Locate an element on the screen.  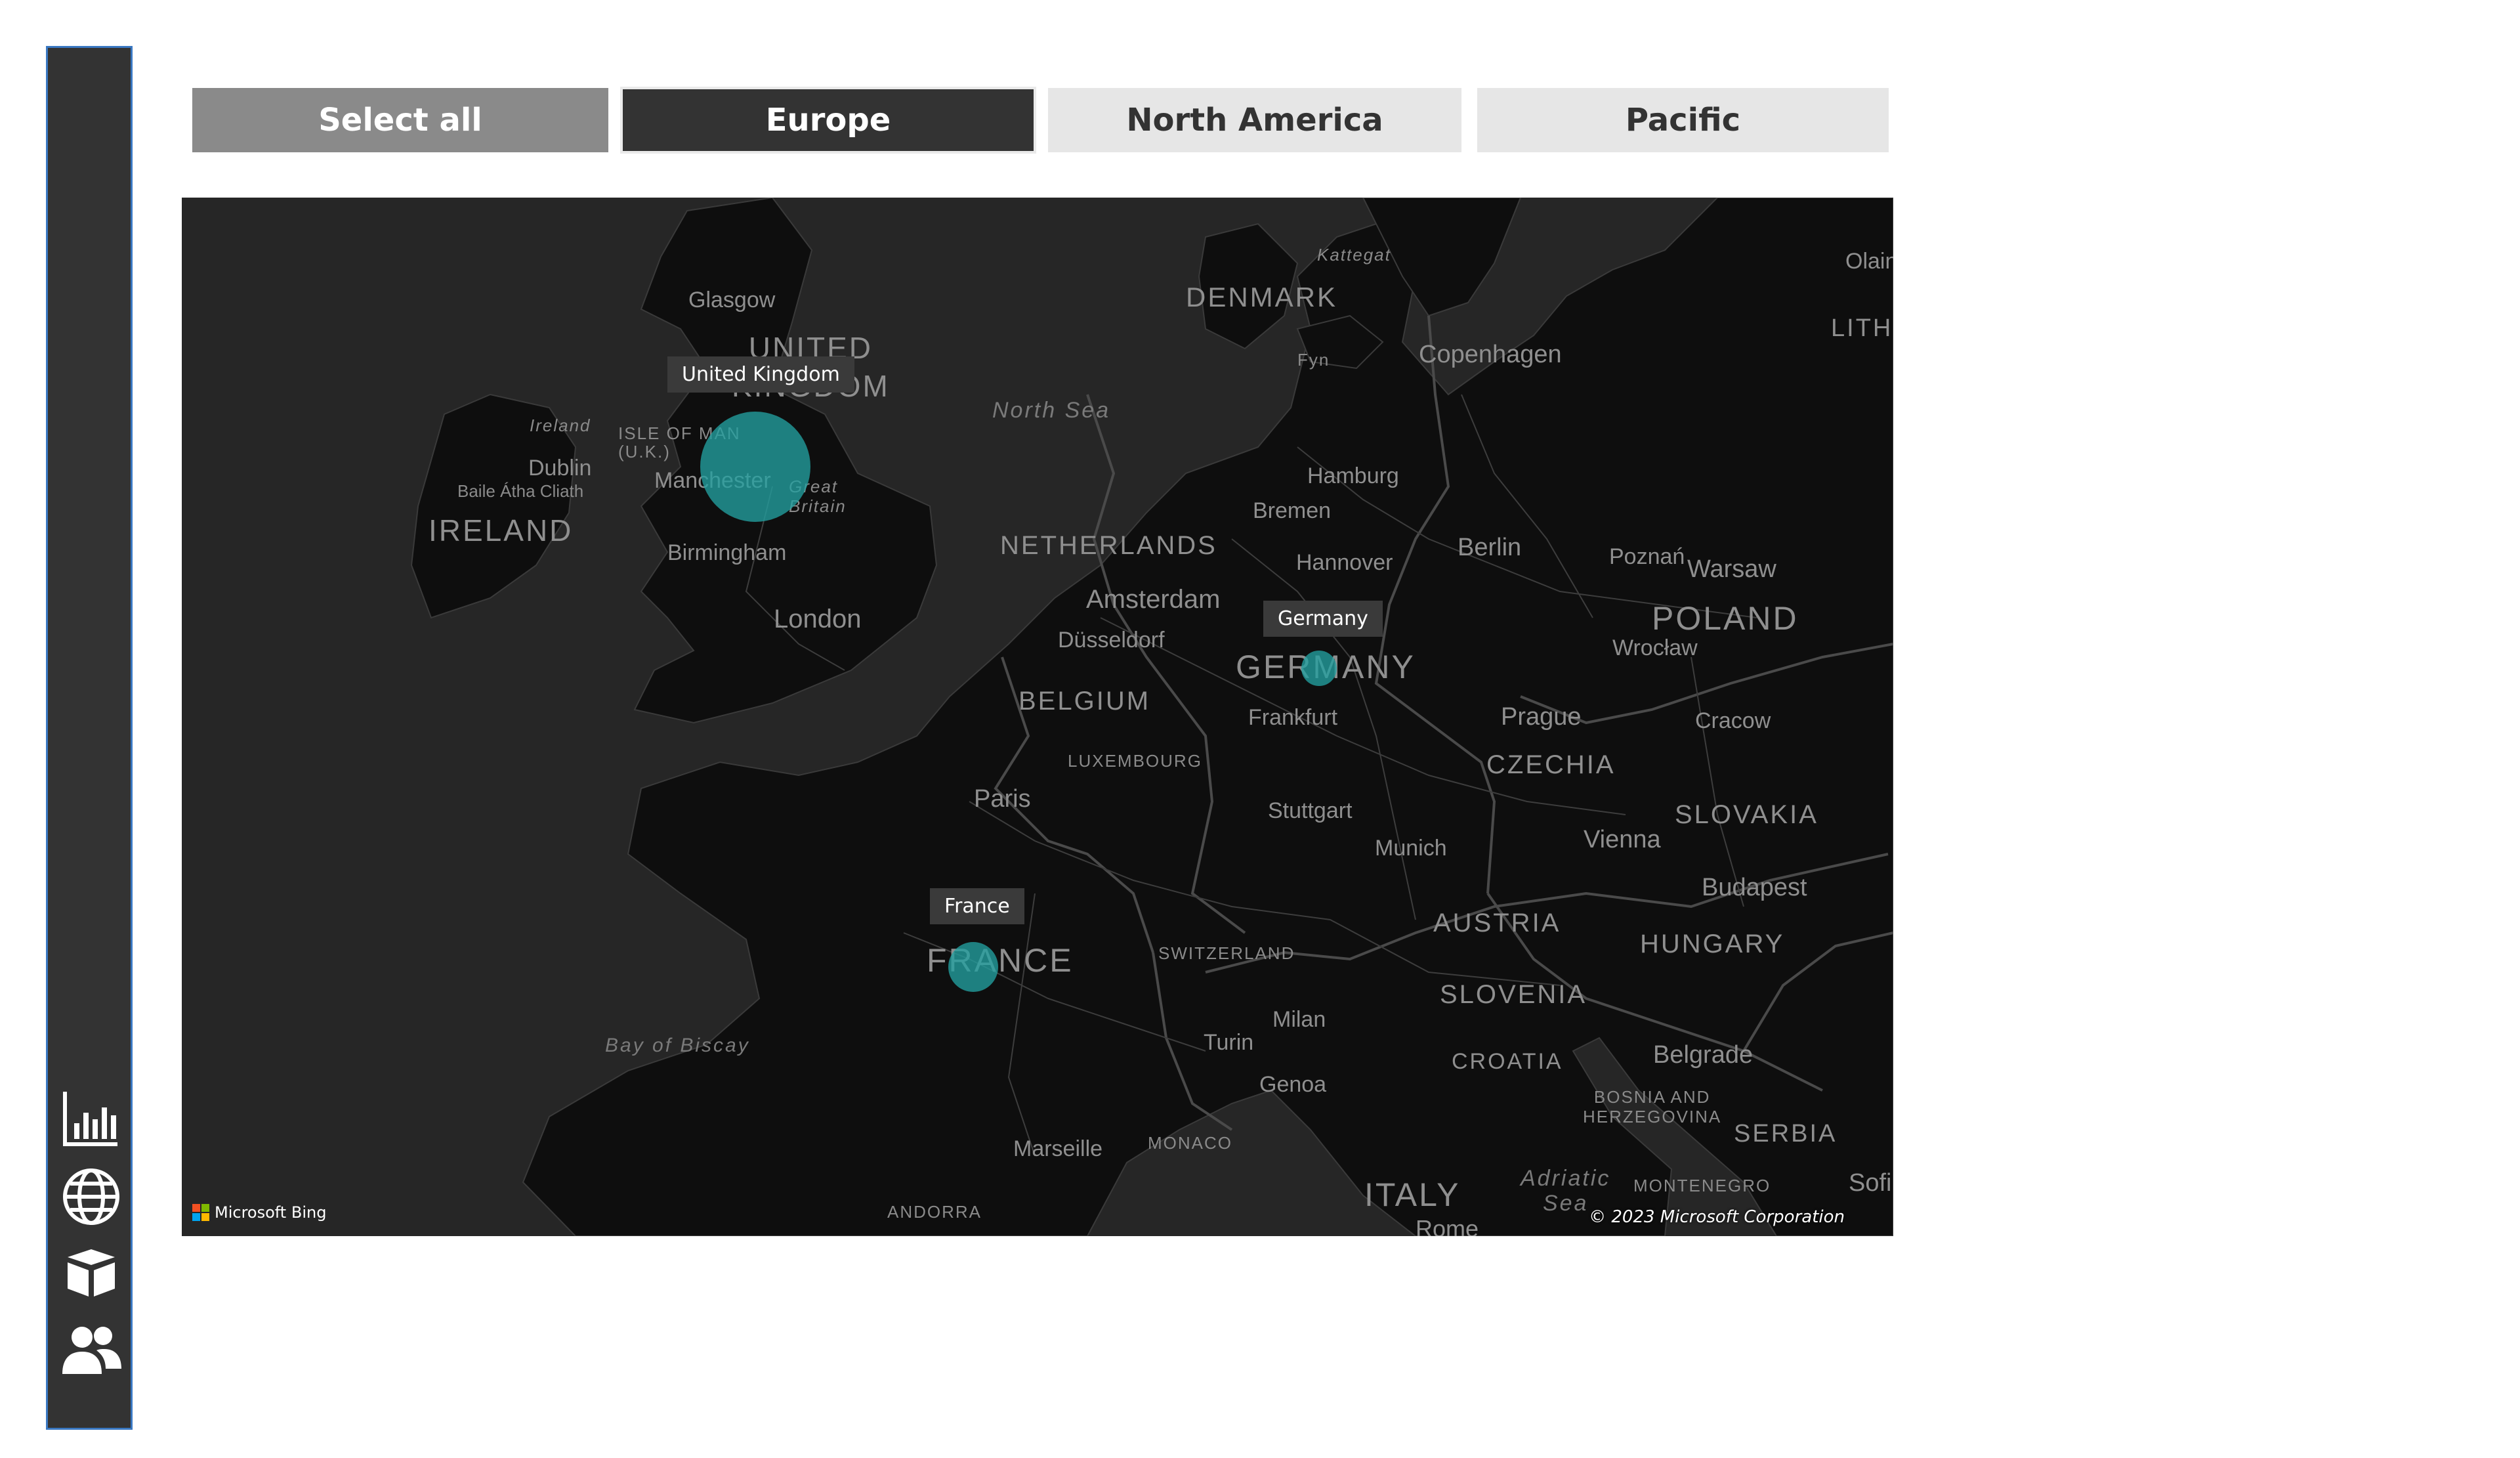
label-montenegro: MONTENEGRO is located at coordinates (1702, 1185).